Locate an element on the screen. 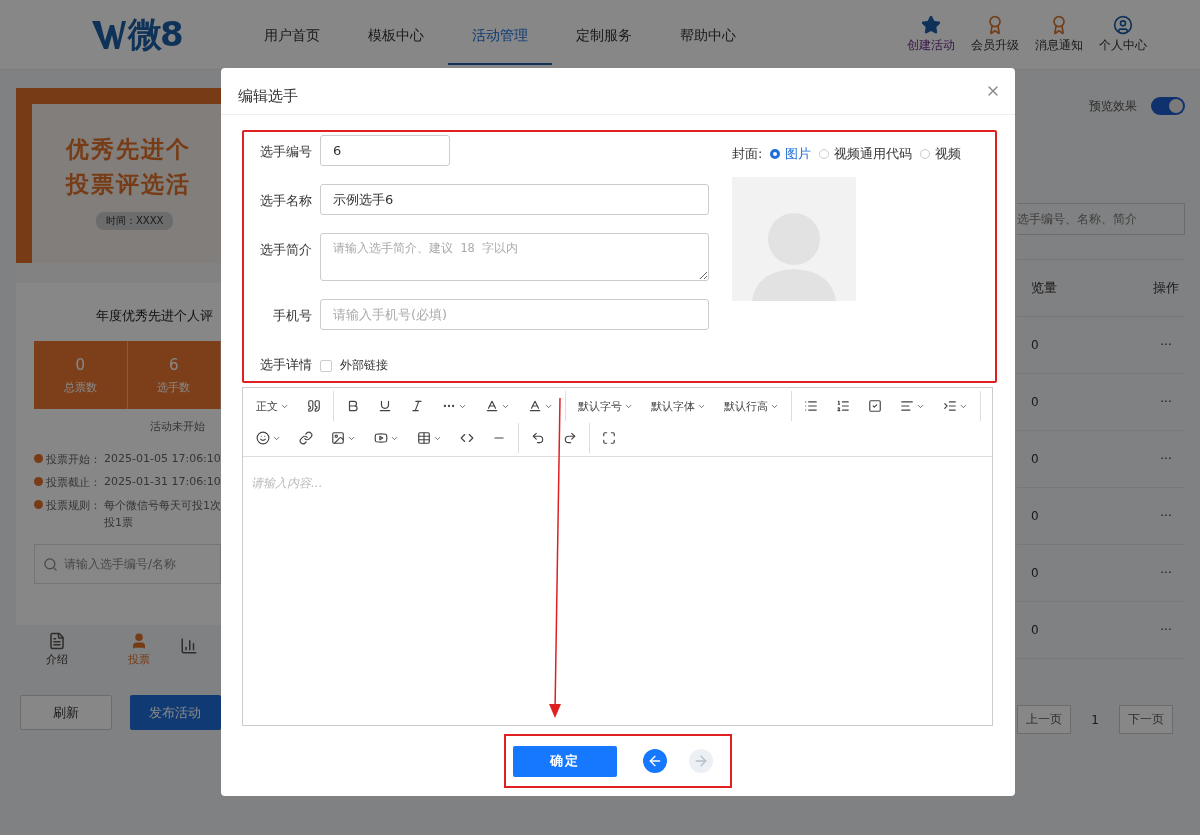 This screenshot has height=835, width=1200. highlight-icon is located at coordinates (535, 406).